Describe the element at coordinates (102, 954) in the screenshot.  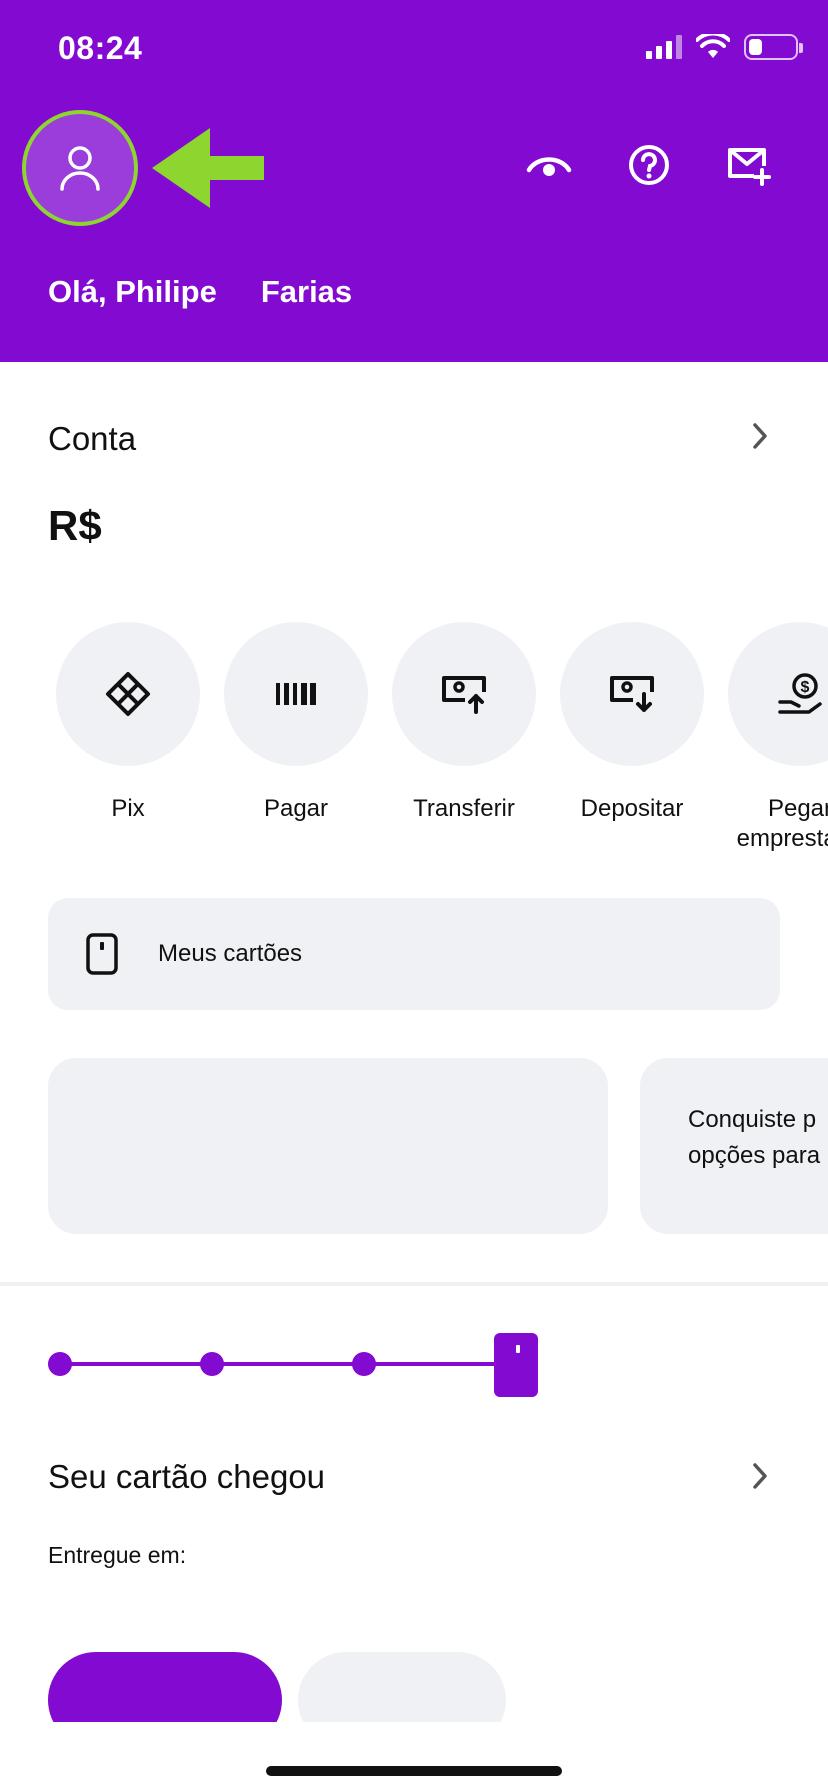
I see `card-icon` at that location.